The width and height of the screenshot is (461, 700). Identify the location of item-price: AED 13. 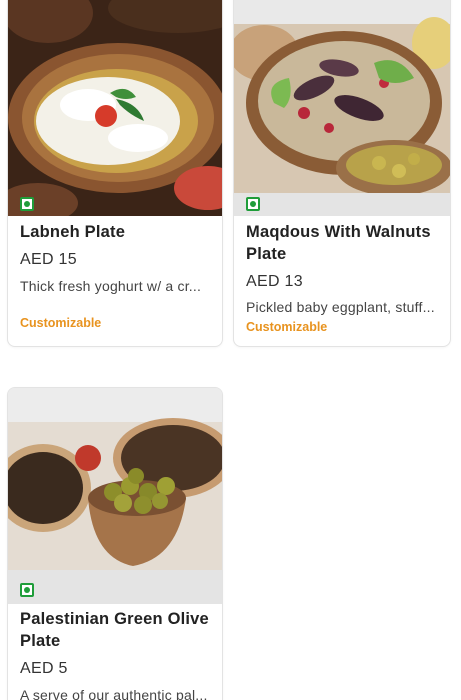
(274, 281).